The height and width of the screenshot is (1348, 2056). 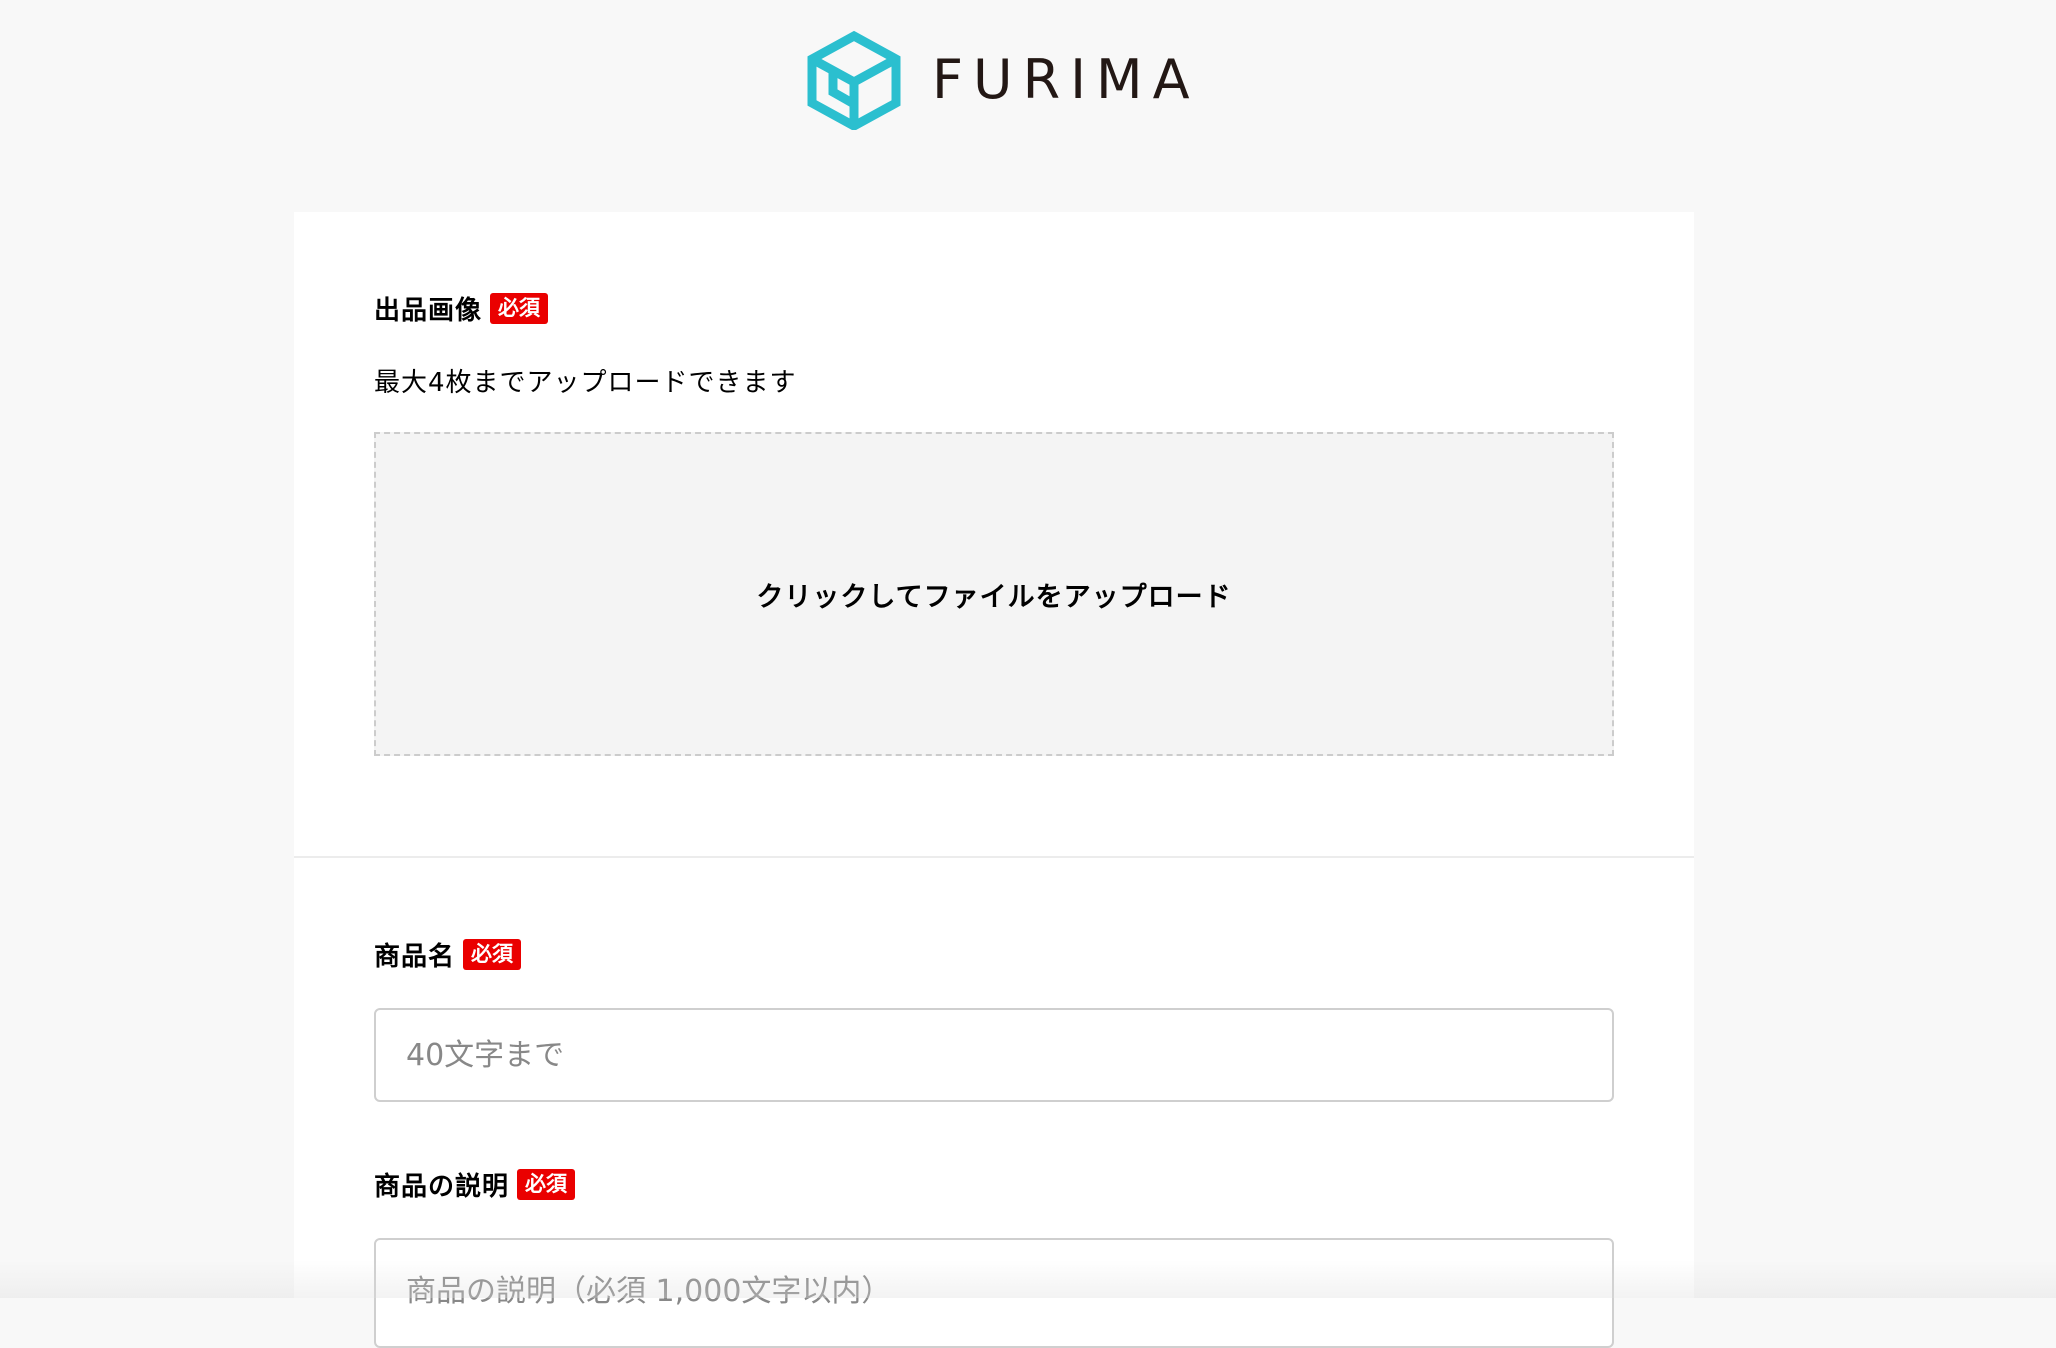 I want to click on product-description-textarea, so click(x=994, y=1293).